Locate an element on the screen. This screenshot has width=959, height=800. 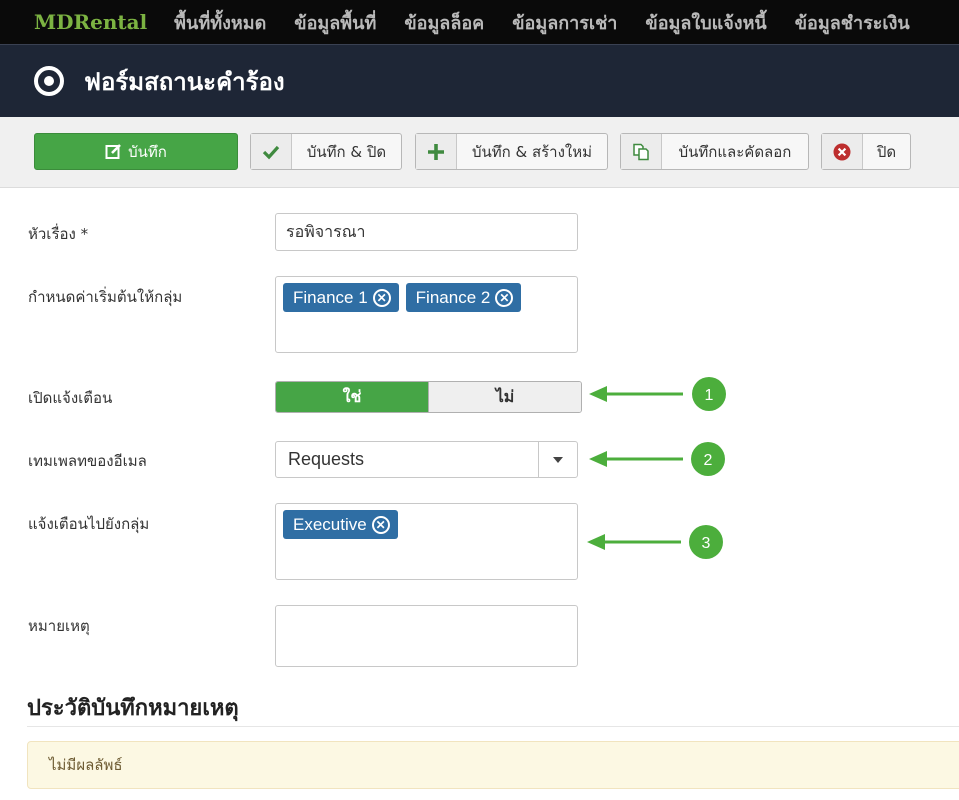
callout-number: 1 is located at coordinates (709, 395).